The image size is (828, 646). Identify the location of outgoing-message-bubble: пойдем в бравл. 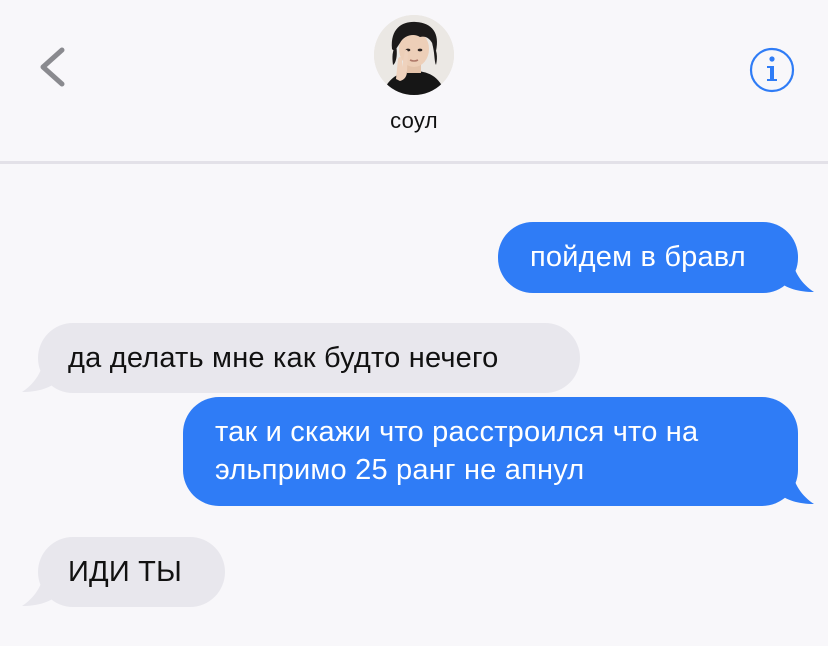
(648, 257).